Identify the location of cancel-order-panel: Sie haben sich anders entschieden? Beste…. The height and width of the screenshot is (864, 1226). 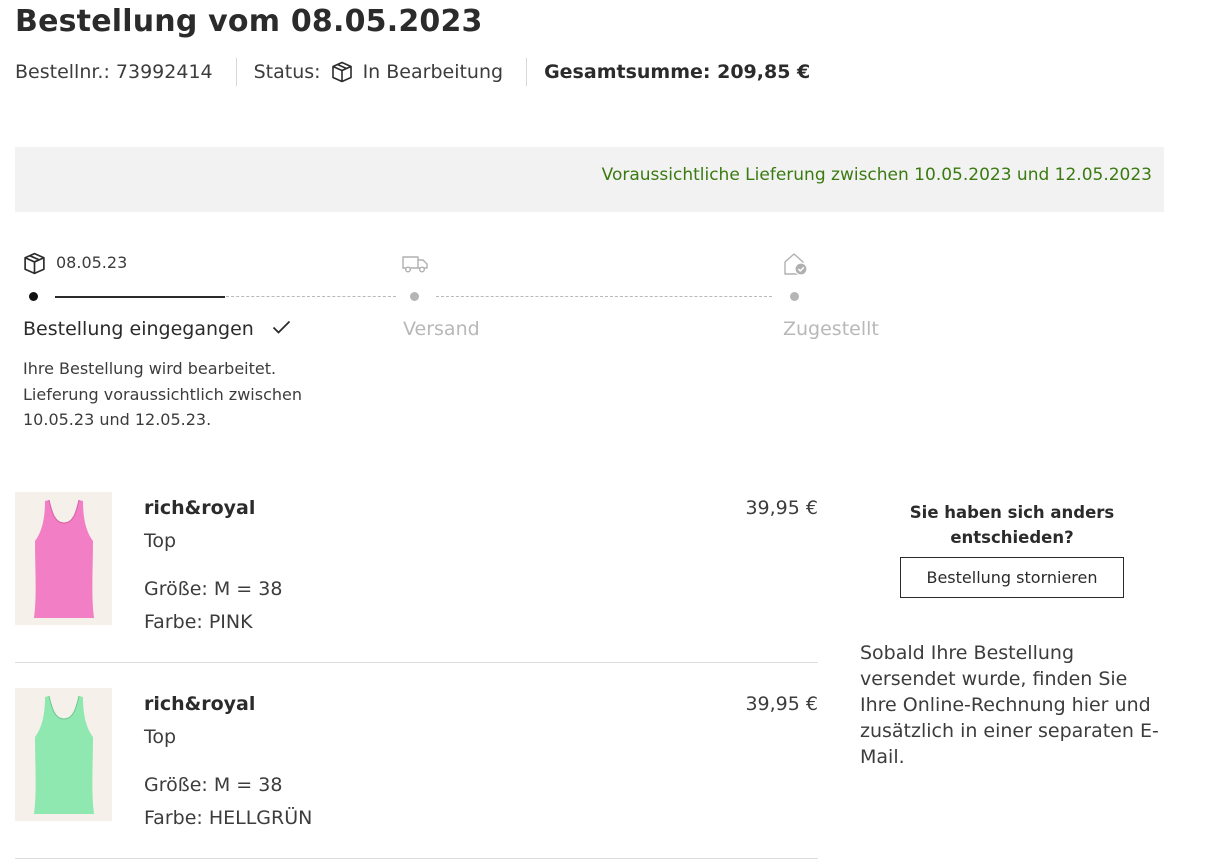
(1012, 549).